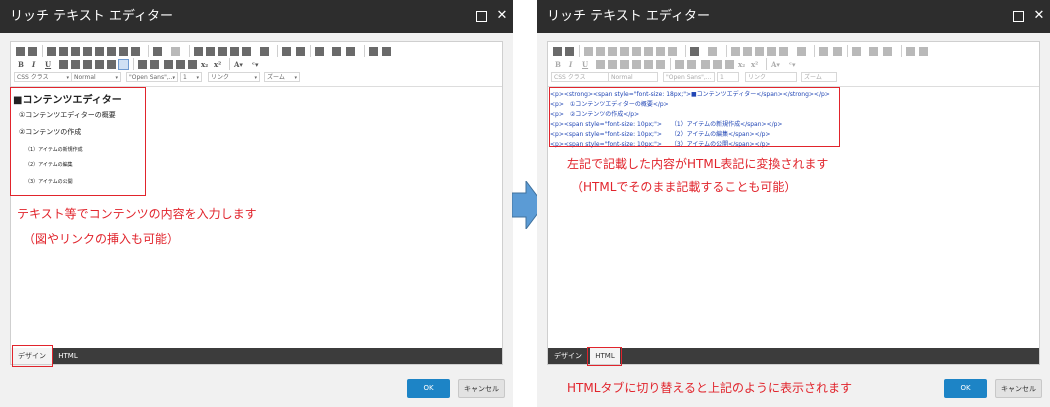 The image size is (1050, 407). I want to click on redo-icon, so click(712, 51).